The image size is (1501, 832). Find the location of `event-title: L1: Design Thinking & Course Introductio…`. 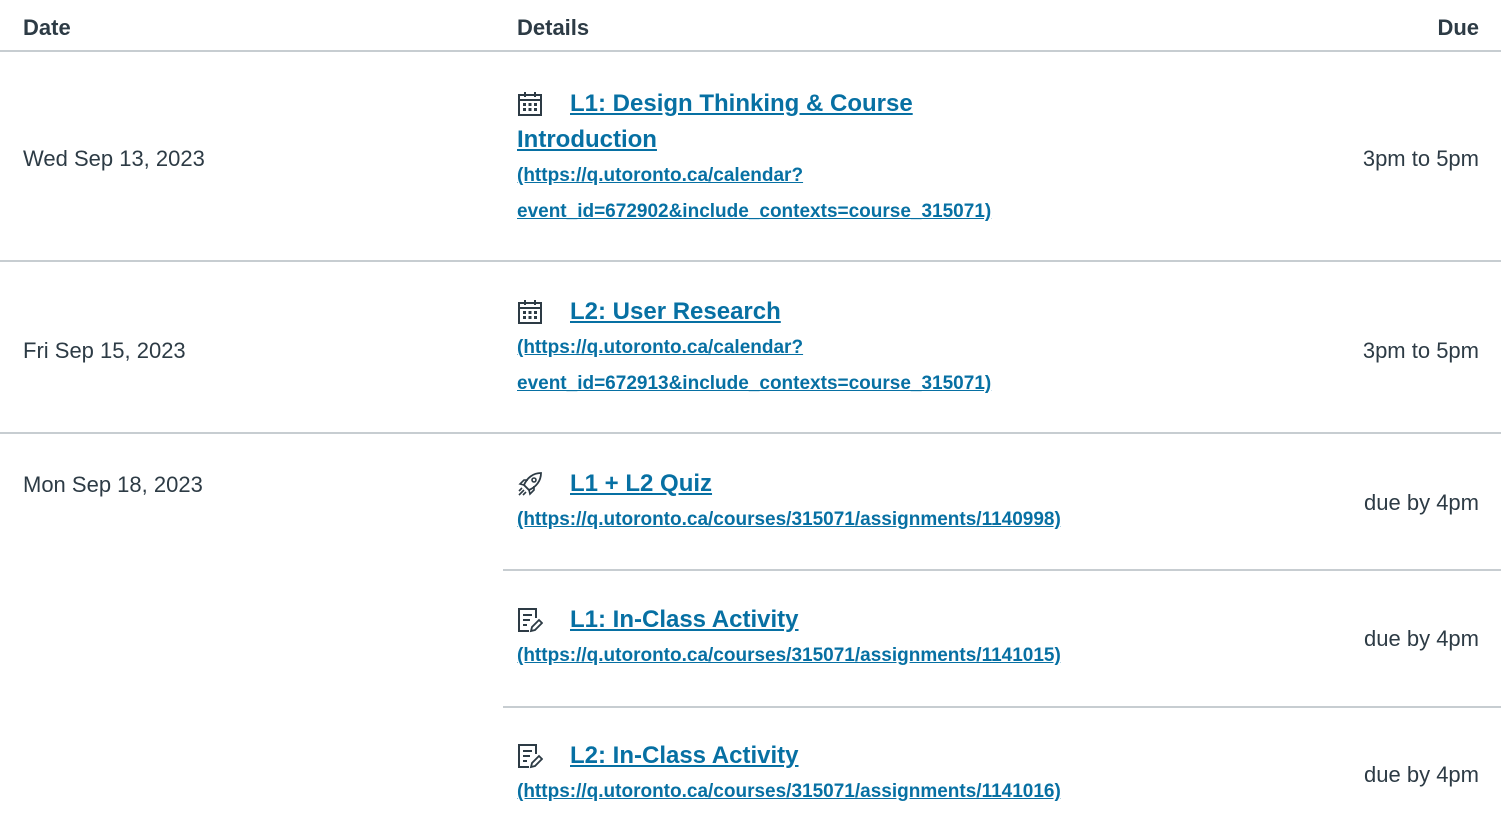

event-title: L1: Design Thinking & Course Introductio… is located at coordinates (715, 121).